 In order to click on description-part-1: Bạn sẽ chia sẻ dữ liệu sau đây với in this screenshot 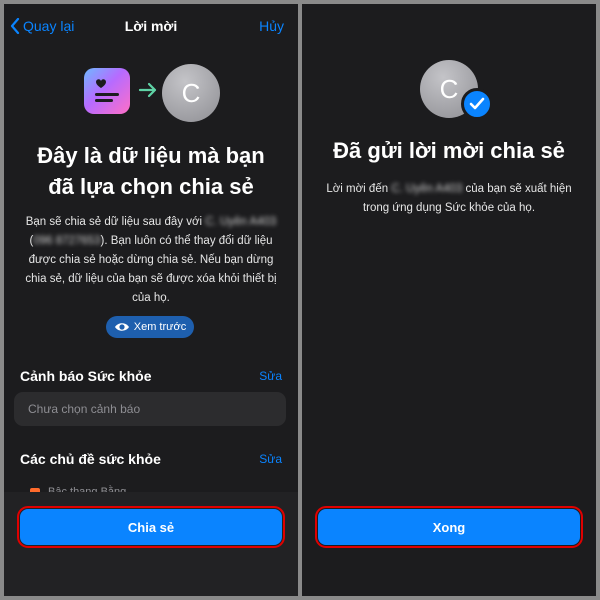, I will do `click(114, 222)`.